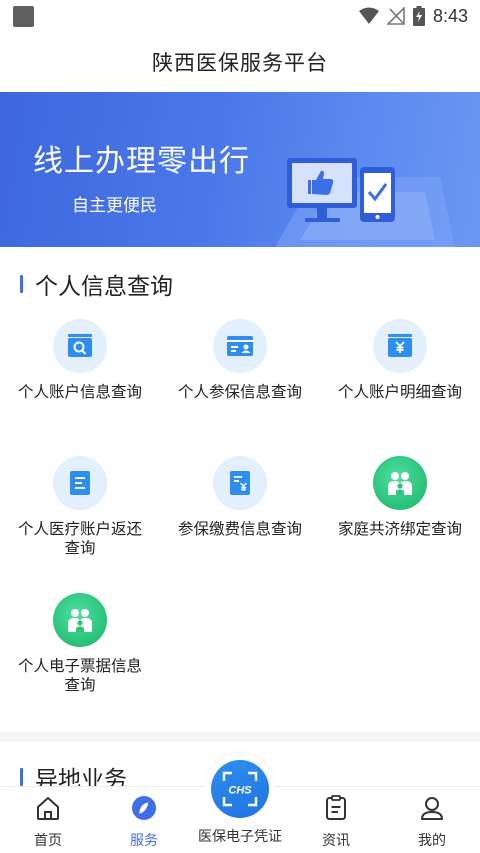  I want to click on section-divider, so click(240, 737).